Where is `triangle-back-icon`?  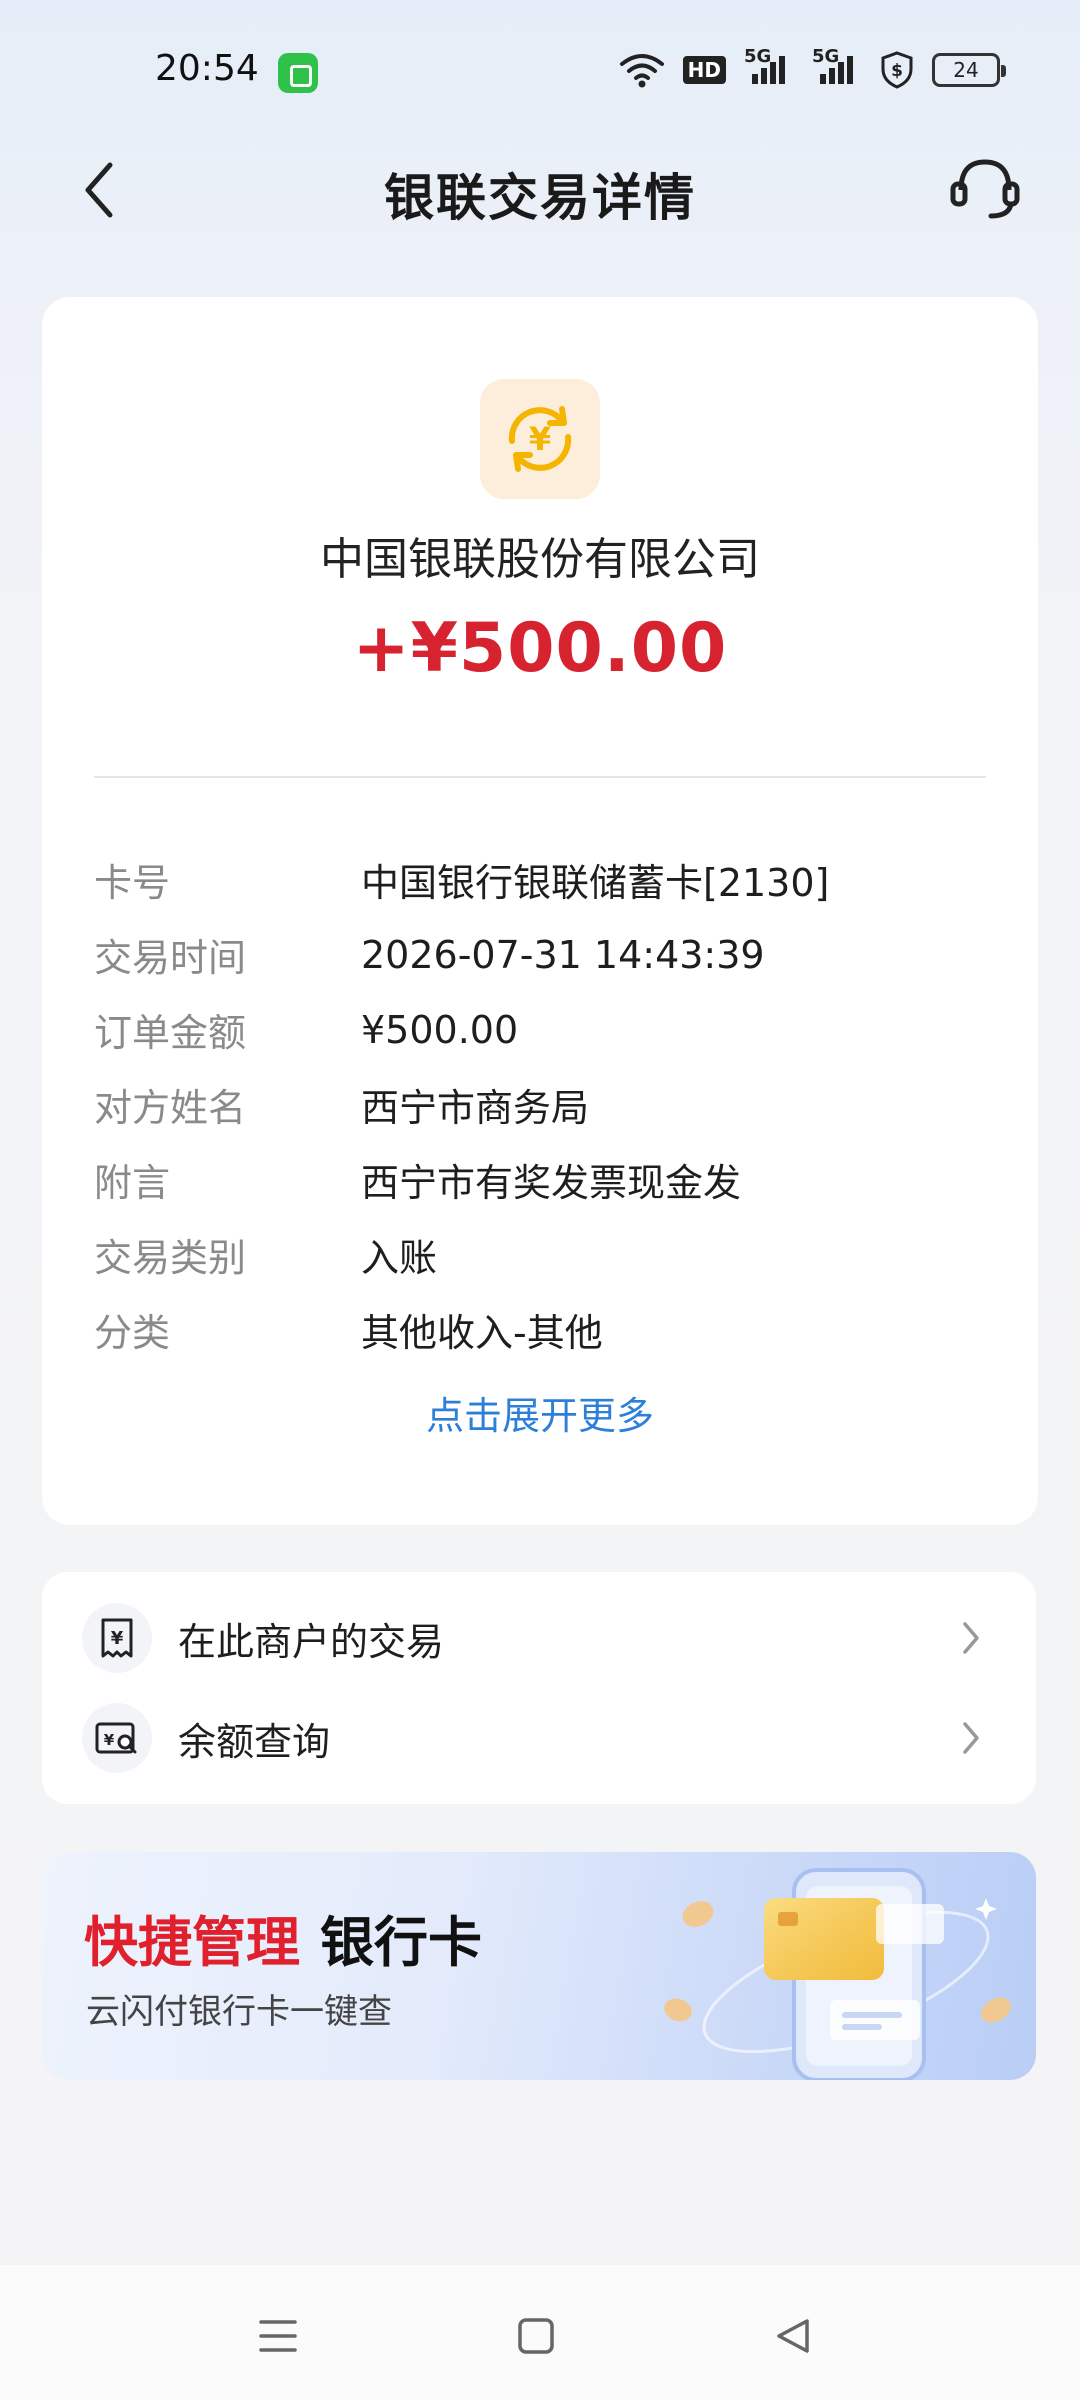
triangle-back-icon is located at coordinates (793, 2336).